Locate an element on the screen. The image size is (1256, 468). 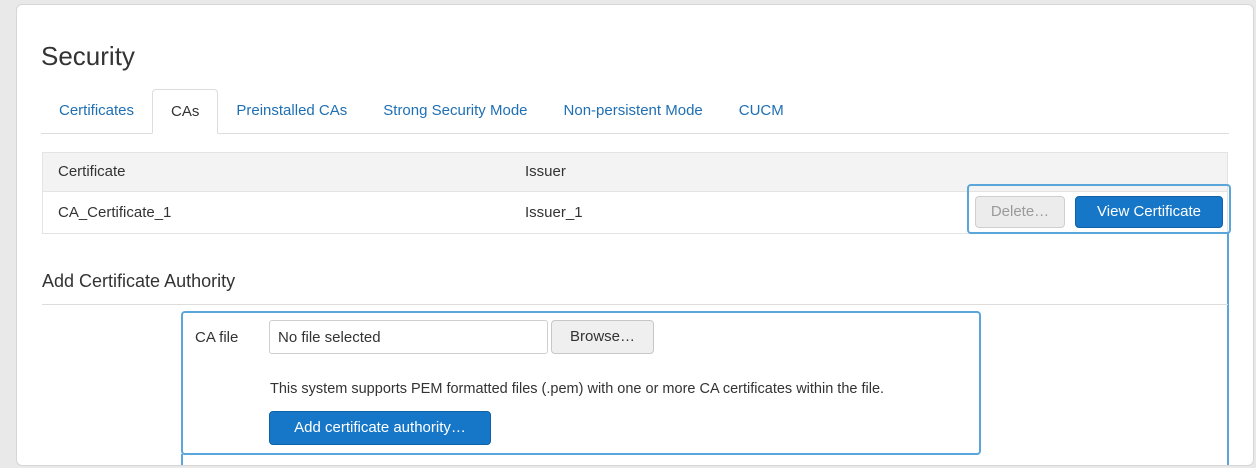
add-ca-title: Add Certificate Authority is located at coordinates (139, 281).